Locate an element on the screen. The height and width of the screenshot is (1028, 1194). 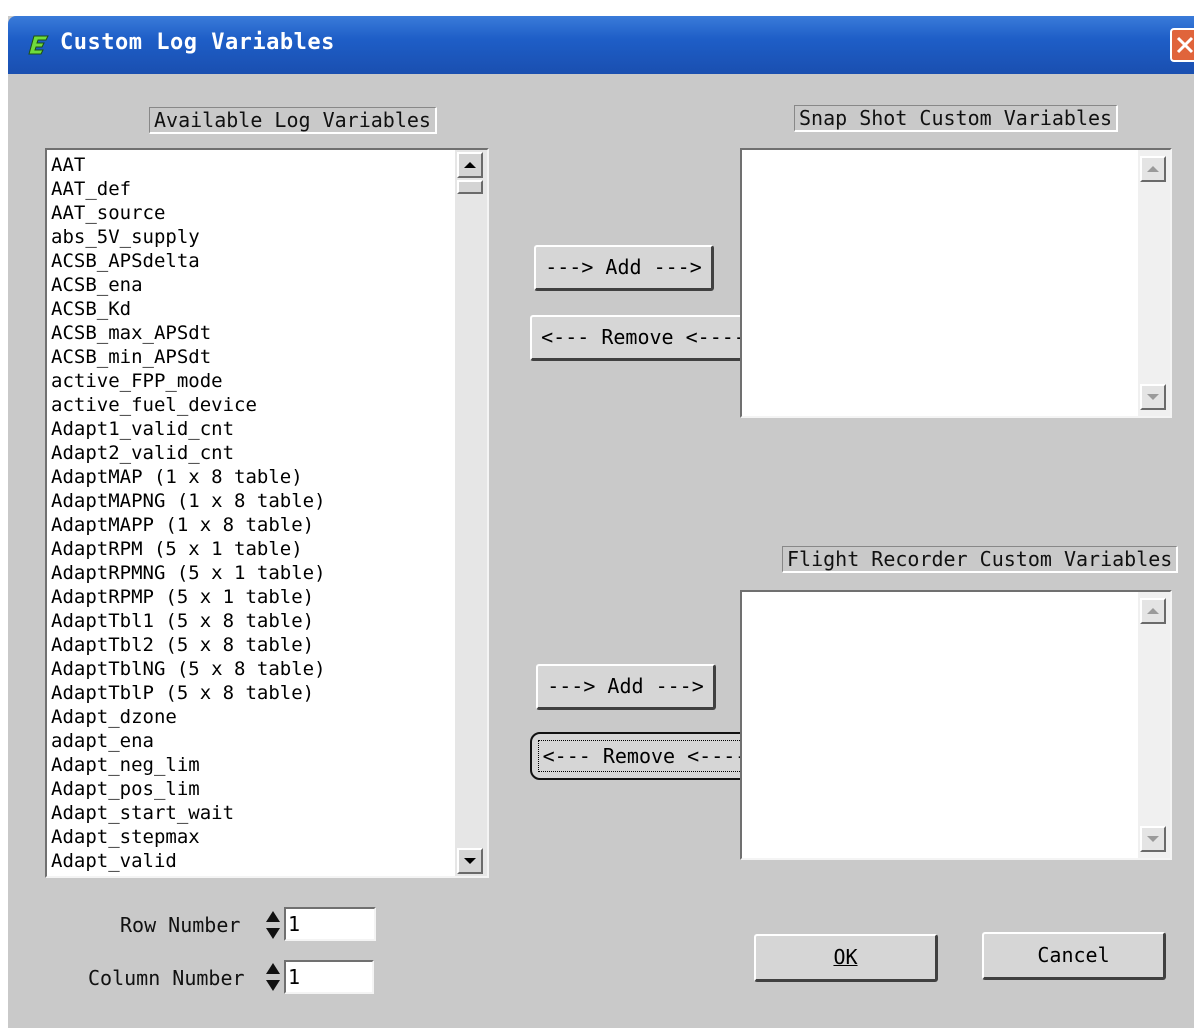
list-item: AdaptTblNG (5 x 8 table) is located at coordinates (188, 669).